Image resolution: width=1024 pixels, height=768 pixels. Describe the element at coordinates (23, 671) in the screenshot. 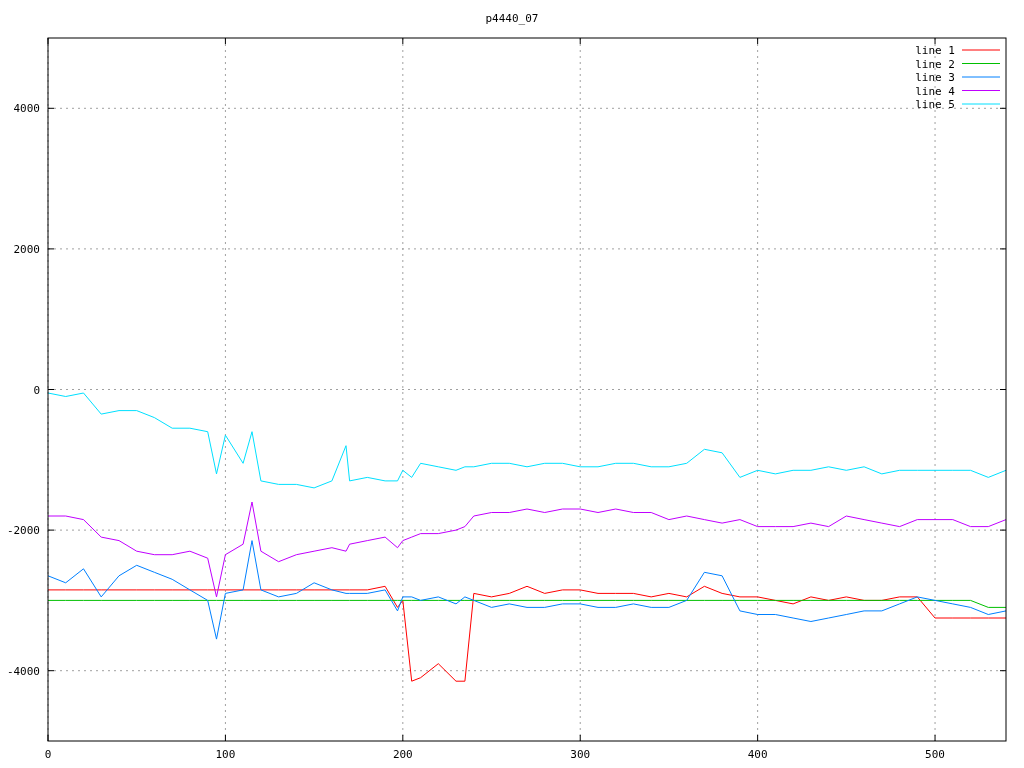

I see `y-tick-label: -4000` at that location.